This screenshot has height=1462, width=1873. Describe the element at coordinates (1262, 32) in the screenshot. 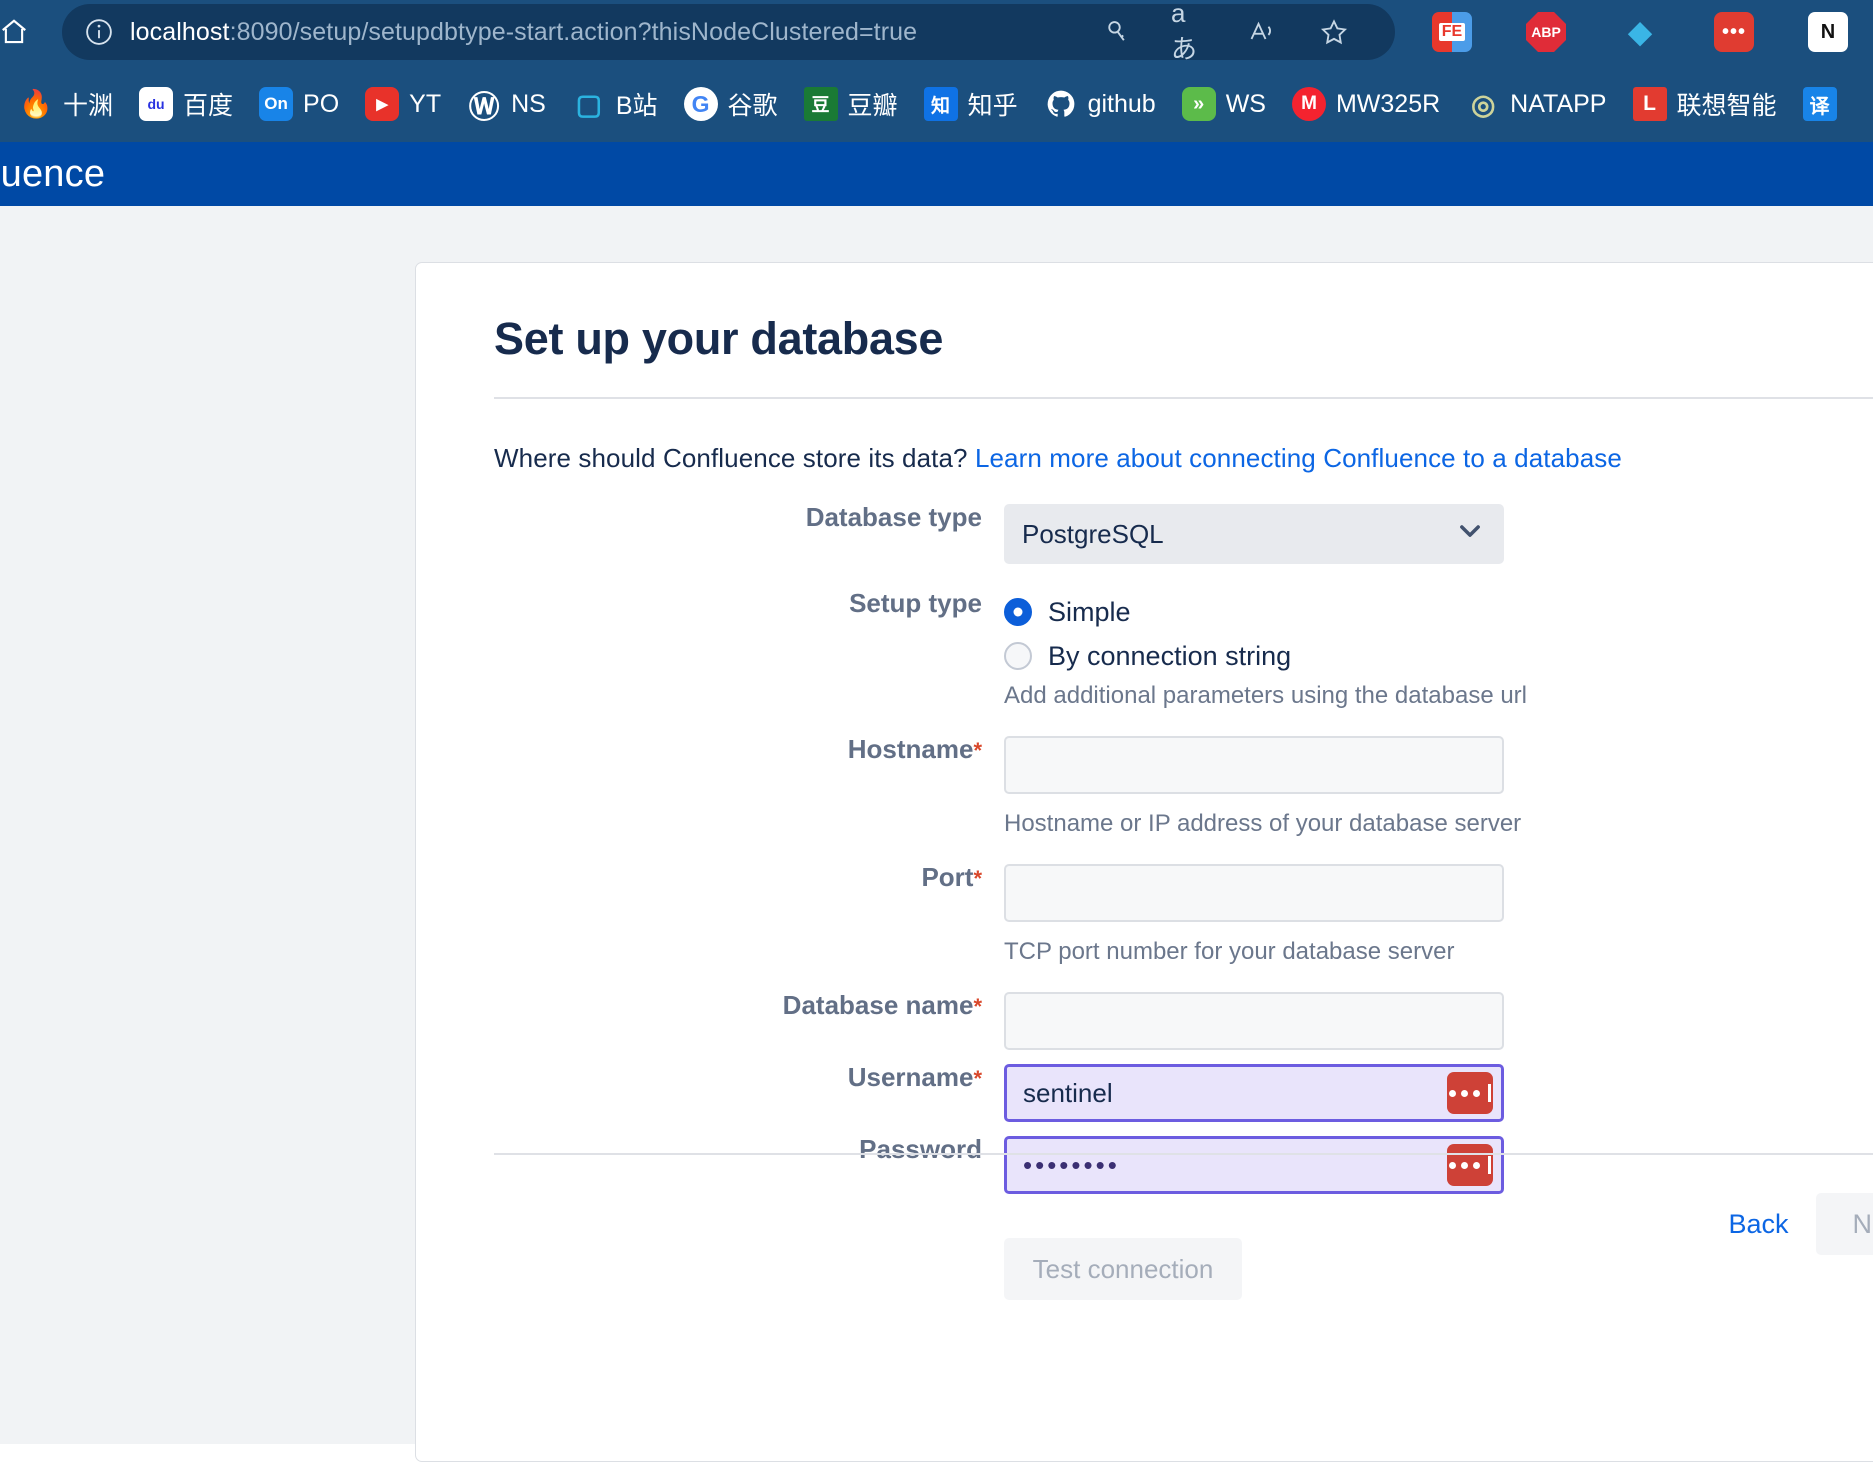

I see `read-aloud-icon` at that location.